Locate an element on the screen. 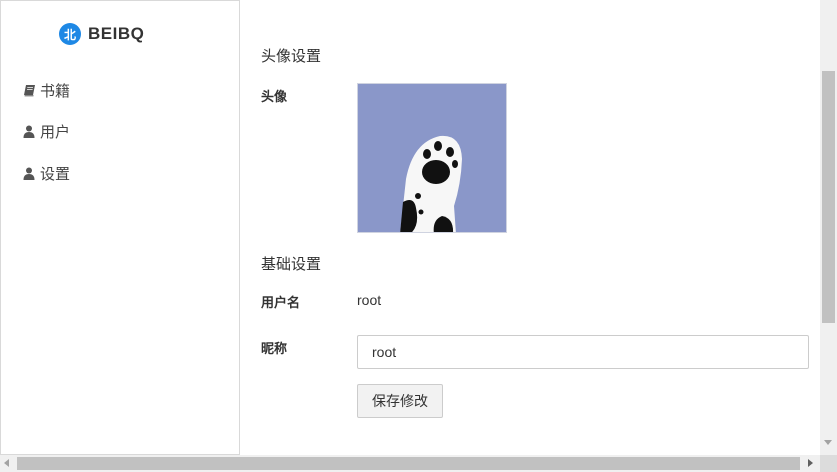  basic-section-title: 基础设置 is located at coordinates (291, 264).